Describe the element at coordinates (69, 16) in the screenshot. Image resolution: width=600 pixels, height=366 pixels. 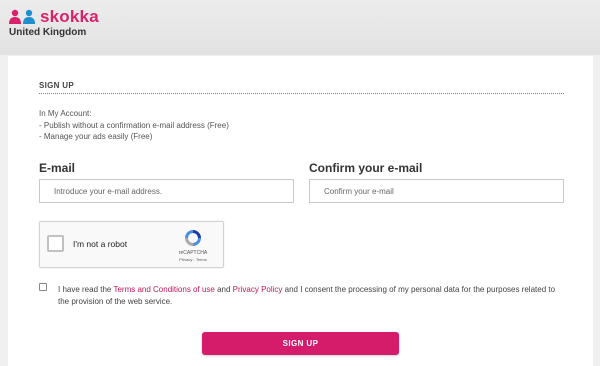
I see `brand-name: skokka` at that location.